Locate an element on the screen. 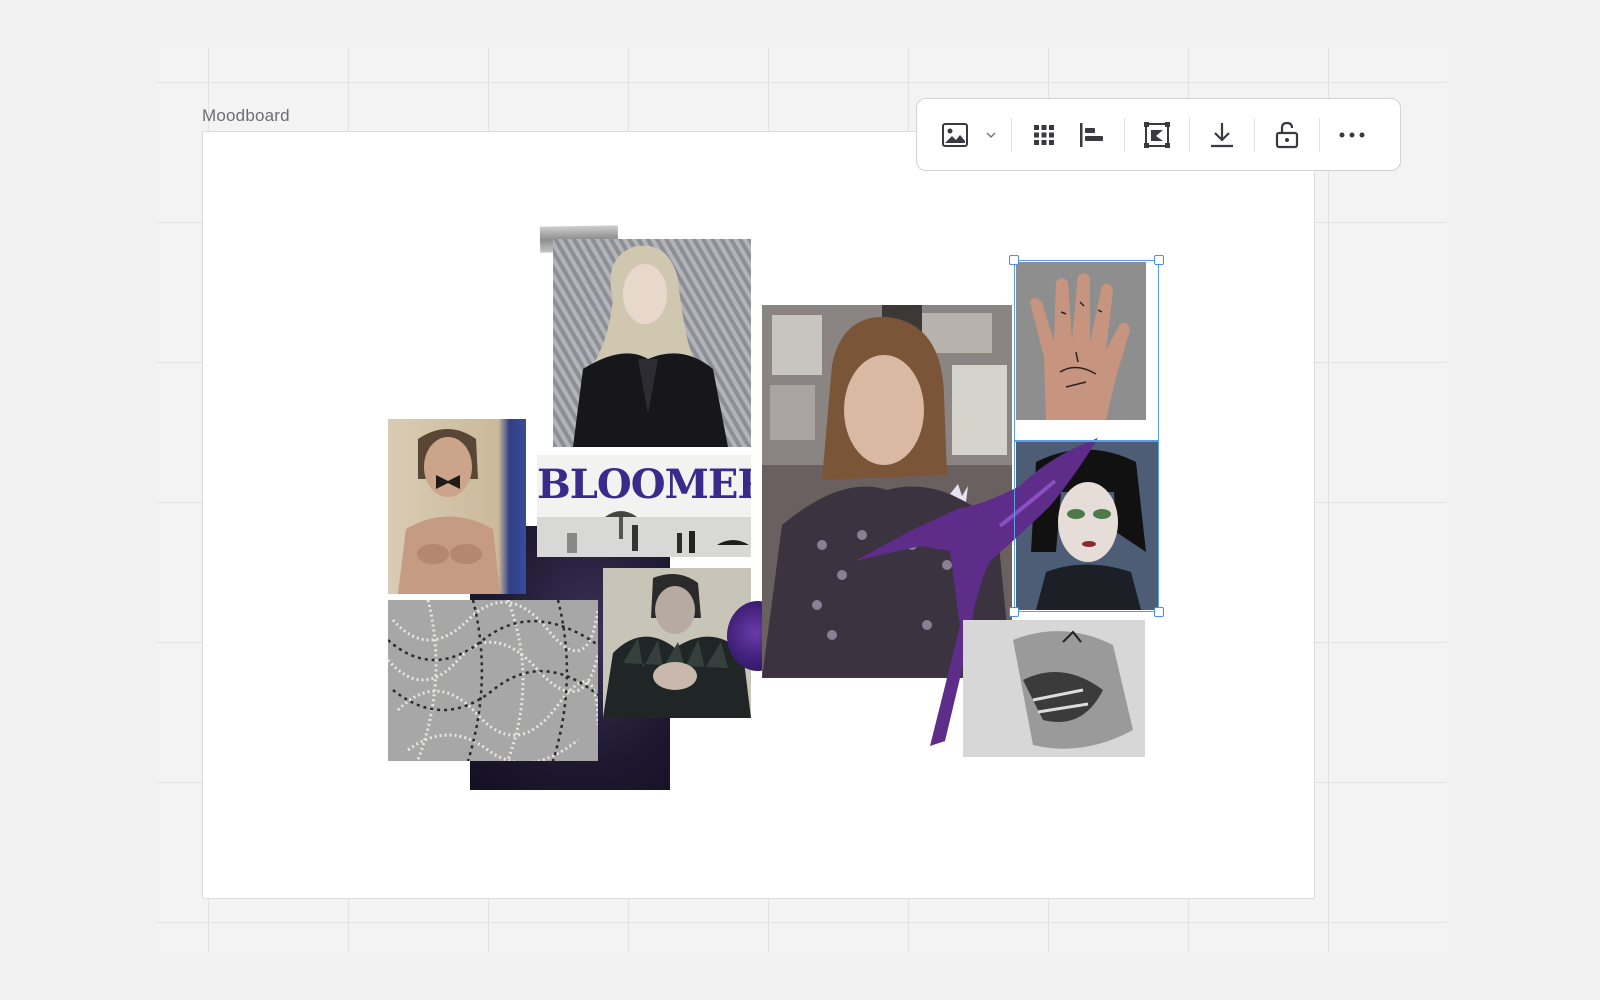 This screenshot has width=1600, height=1000. more-options-button is located at coordinates (1352, 135).